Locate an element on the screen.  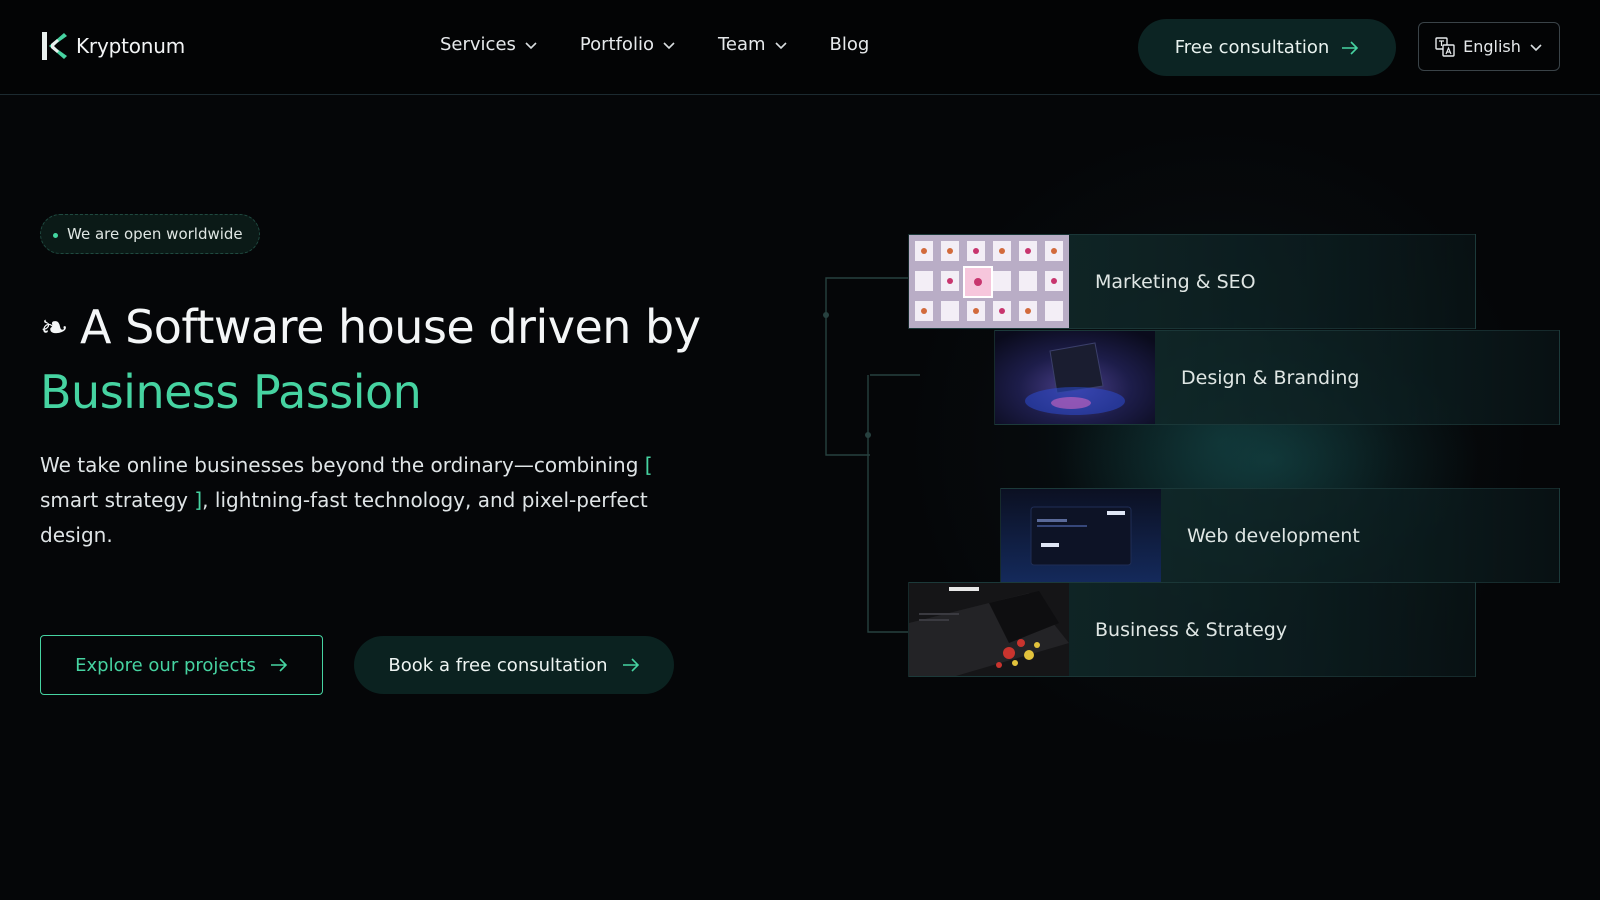
nav-blog: Blog is located at coordinates (850, 44).